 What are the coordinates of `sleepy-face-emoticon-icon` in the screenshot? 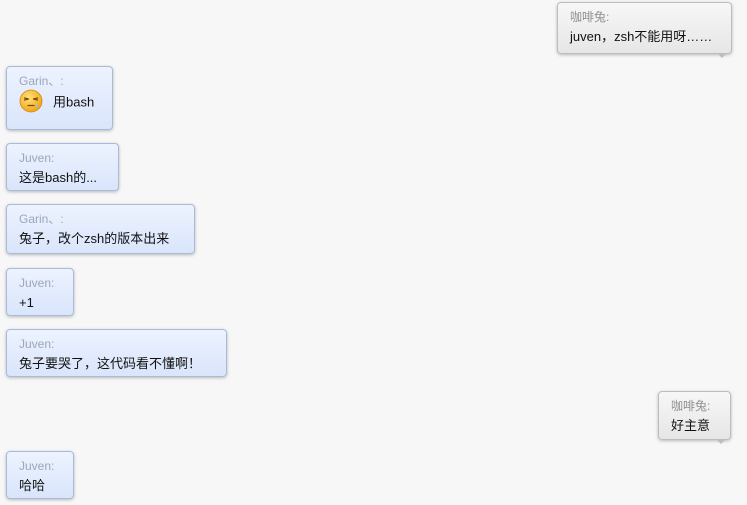 It's located at (31, 101).